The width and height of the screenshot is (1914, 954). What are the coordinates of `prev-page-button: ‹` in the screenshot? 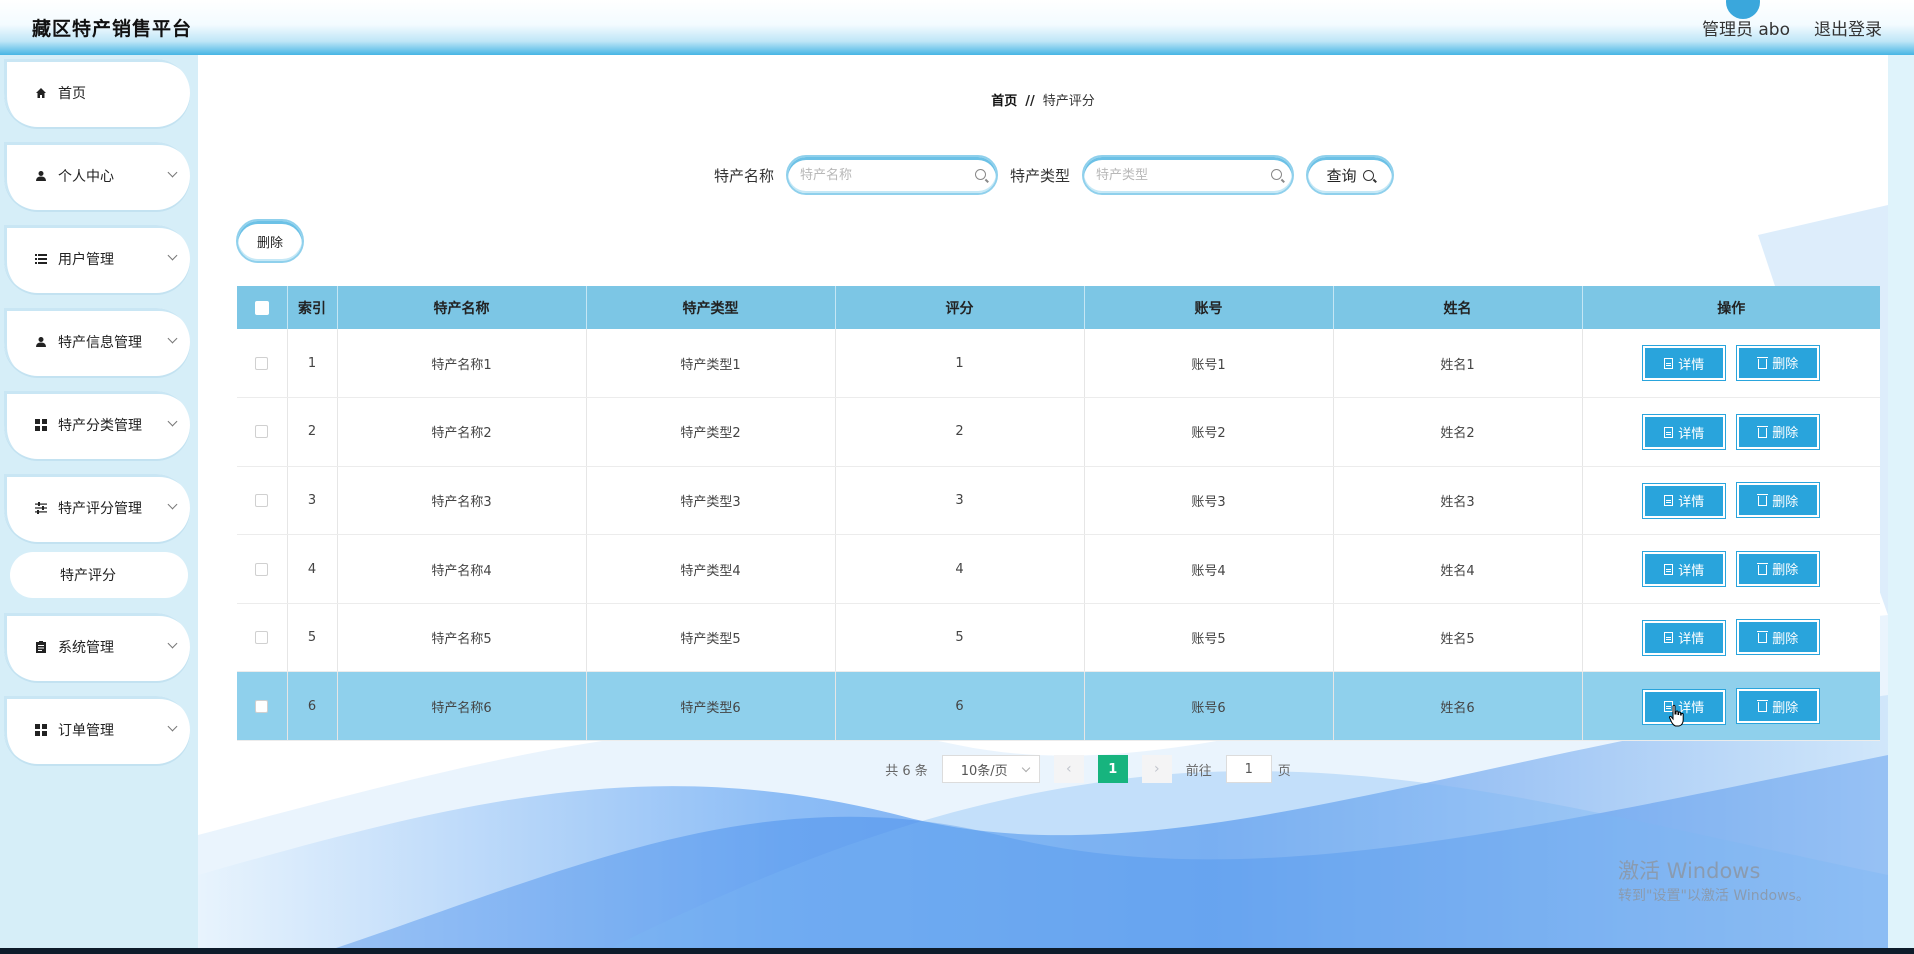 It's located at (1068, 769).